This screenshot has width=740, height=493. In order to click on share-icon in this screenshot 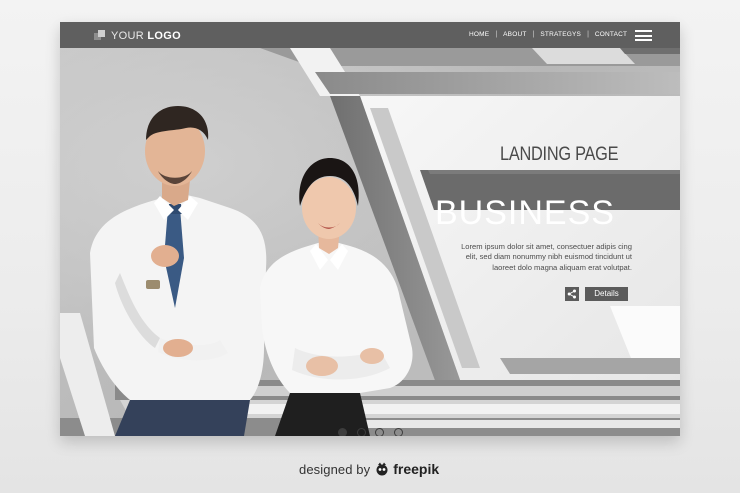, I will do `click(571, 294)`.